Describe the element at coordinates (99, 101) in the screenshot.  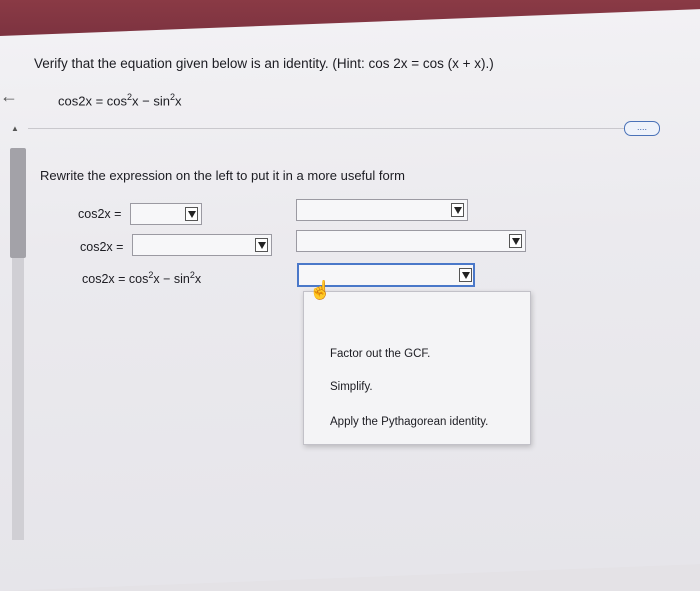
I see `eq-sign: =` at that location.